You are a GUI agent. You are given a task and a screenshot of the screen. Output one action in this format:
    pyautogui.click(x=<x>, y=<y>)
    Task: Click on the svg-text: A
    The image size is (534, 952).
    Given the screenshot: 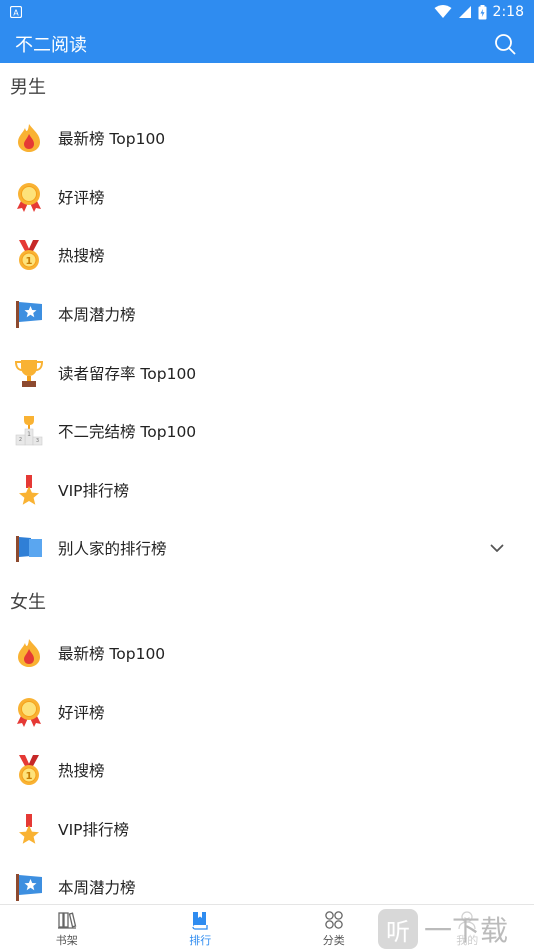 What is the action you would take?
    pyautogui.click(x=16, y=13)
    